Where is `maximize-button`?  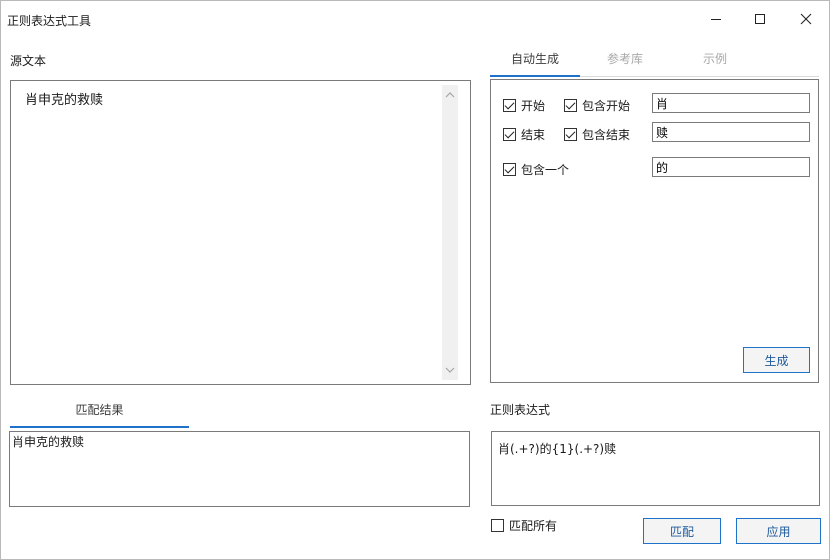
maximize-button is located at coordinates (760, 19).